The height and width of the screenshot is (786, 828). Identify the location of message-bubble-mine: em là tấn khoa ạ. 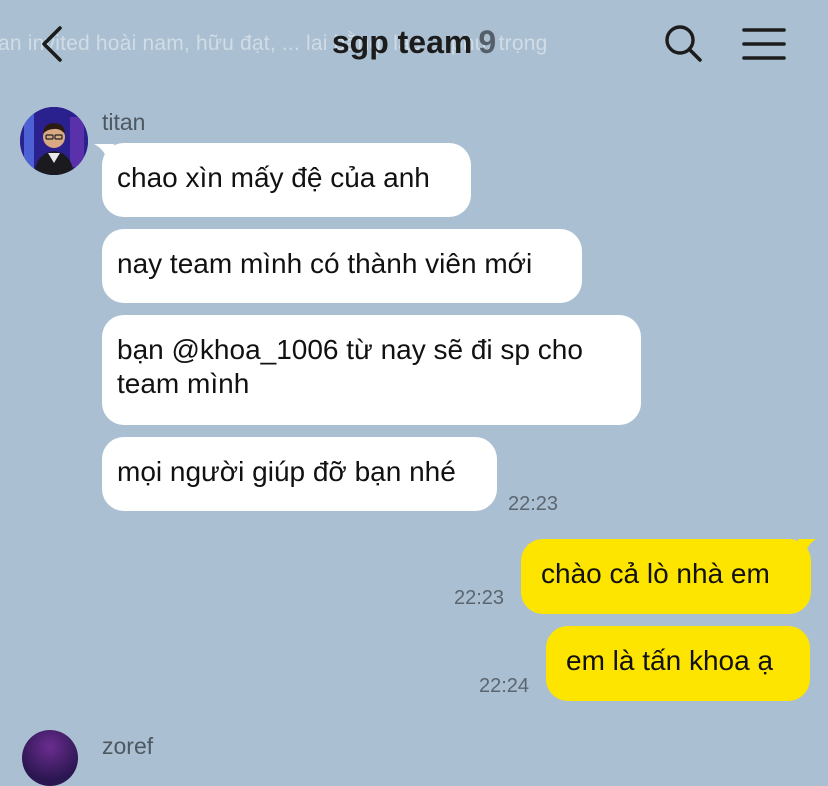
(678, 663).